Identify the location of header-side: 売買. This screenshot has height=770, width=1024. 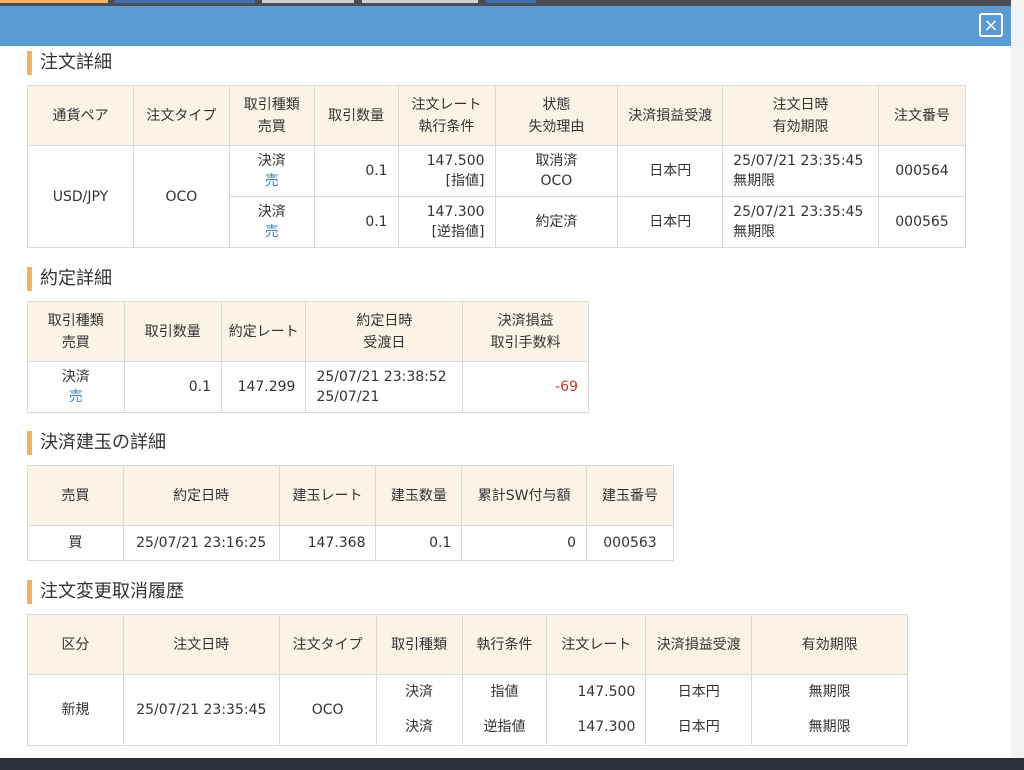
(75, 495).